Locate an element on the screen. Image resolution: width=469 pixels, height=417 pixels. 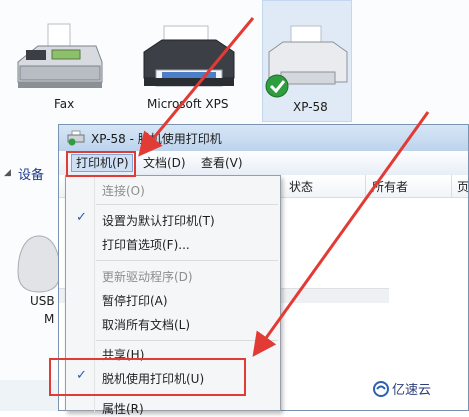
watermark-text: 亿速云 is located at coordinates (412, 390).